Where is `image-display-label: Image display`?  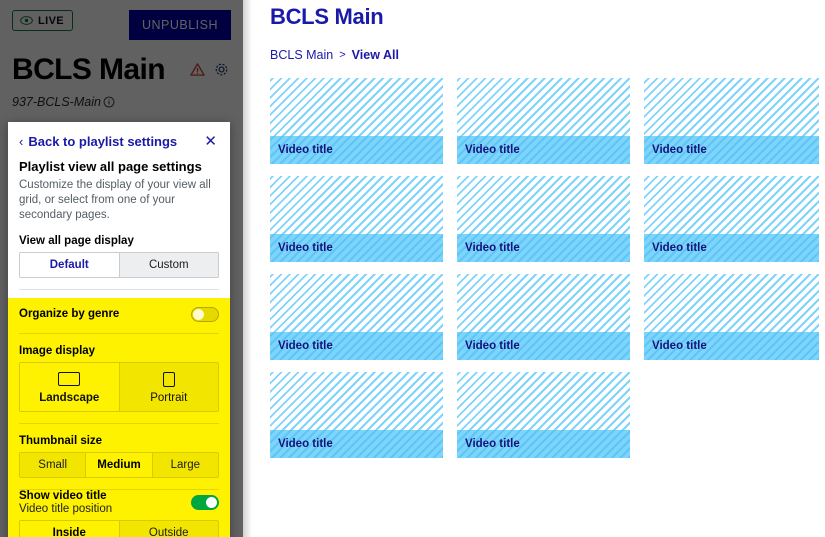
image-display-label: Image display is located at coordinates (57, 350).